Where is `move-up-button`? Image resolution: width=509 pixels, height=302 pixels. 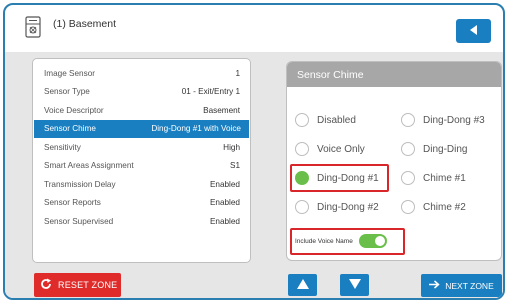 move-up-button is located at coordinates (302, 285).